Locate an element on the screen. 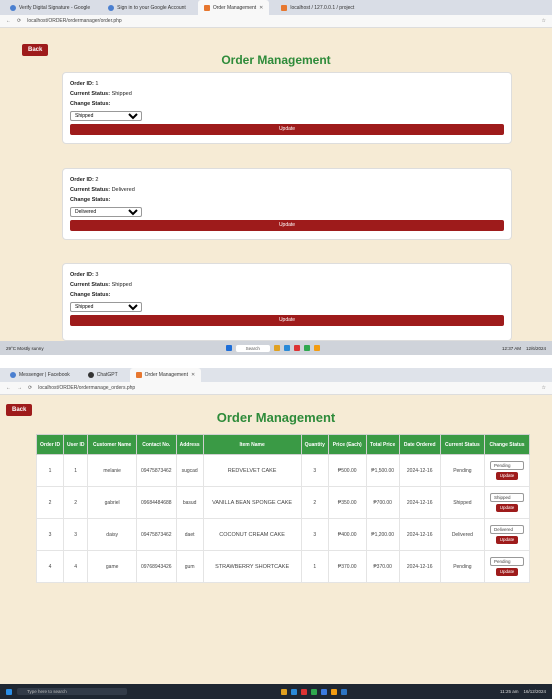 The height and width of the screenshot is (699, 552). chatgpt-icon is located at coordinates (90, 375).